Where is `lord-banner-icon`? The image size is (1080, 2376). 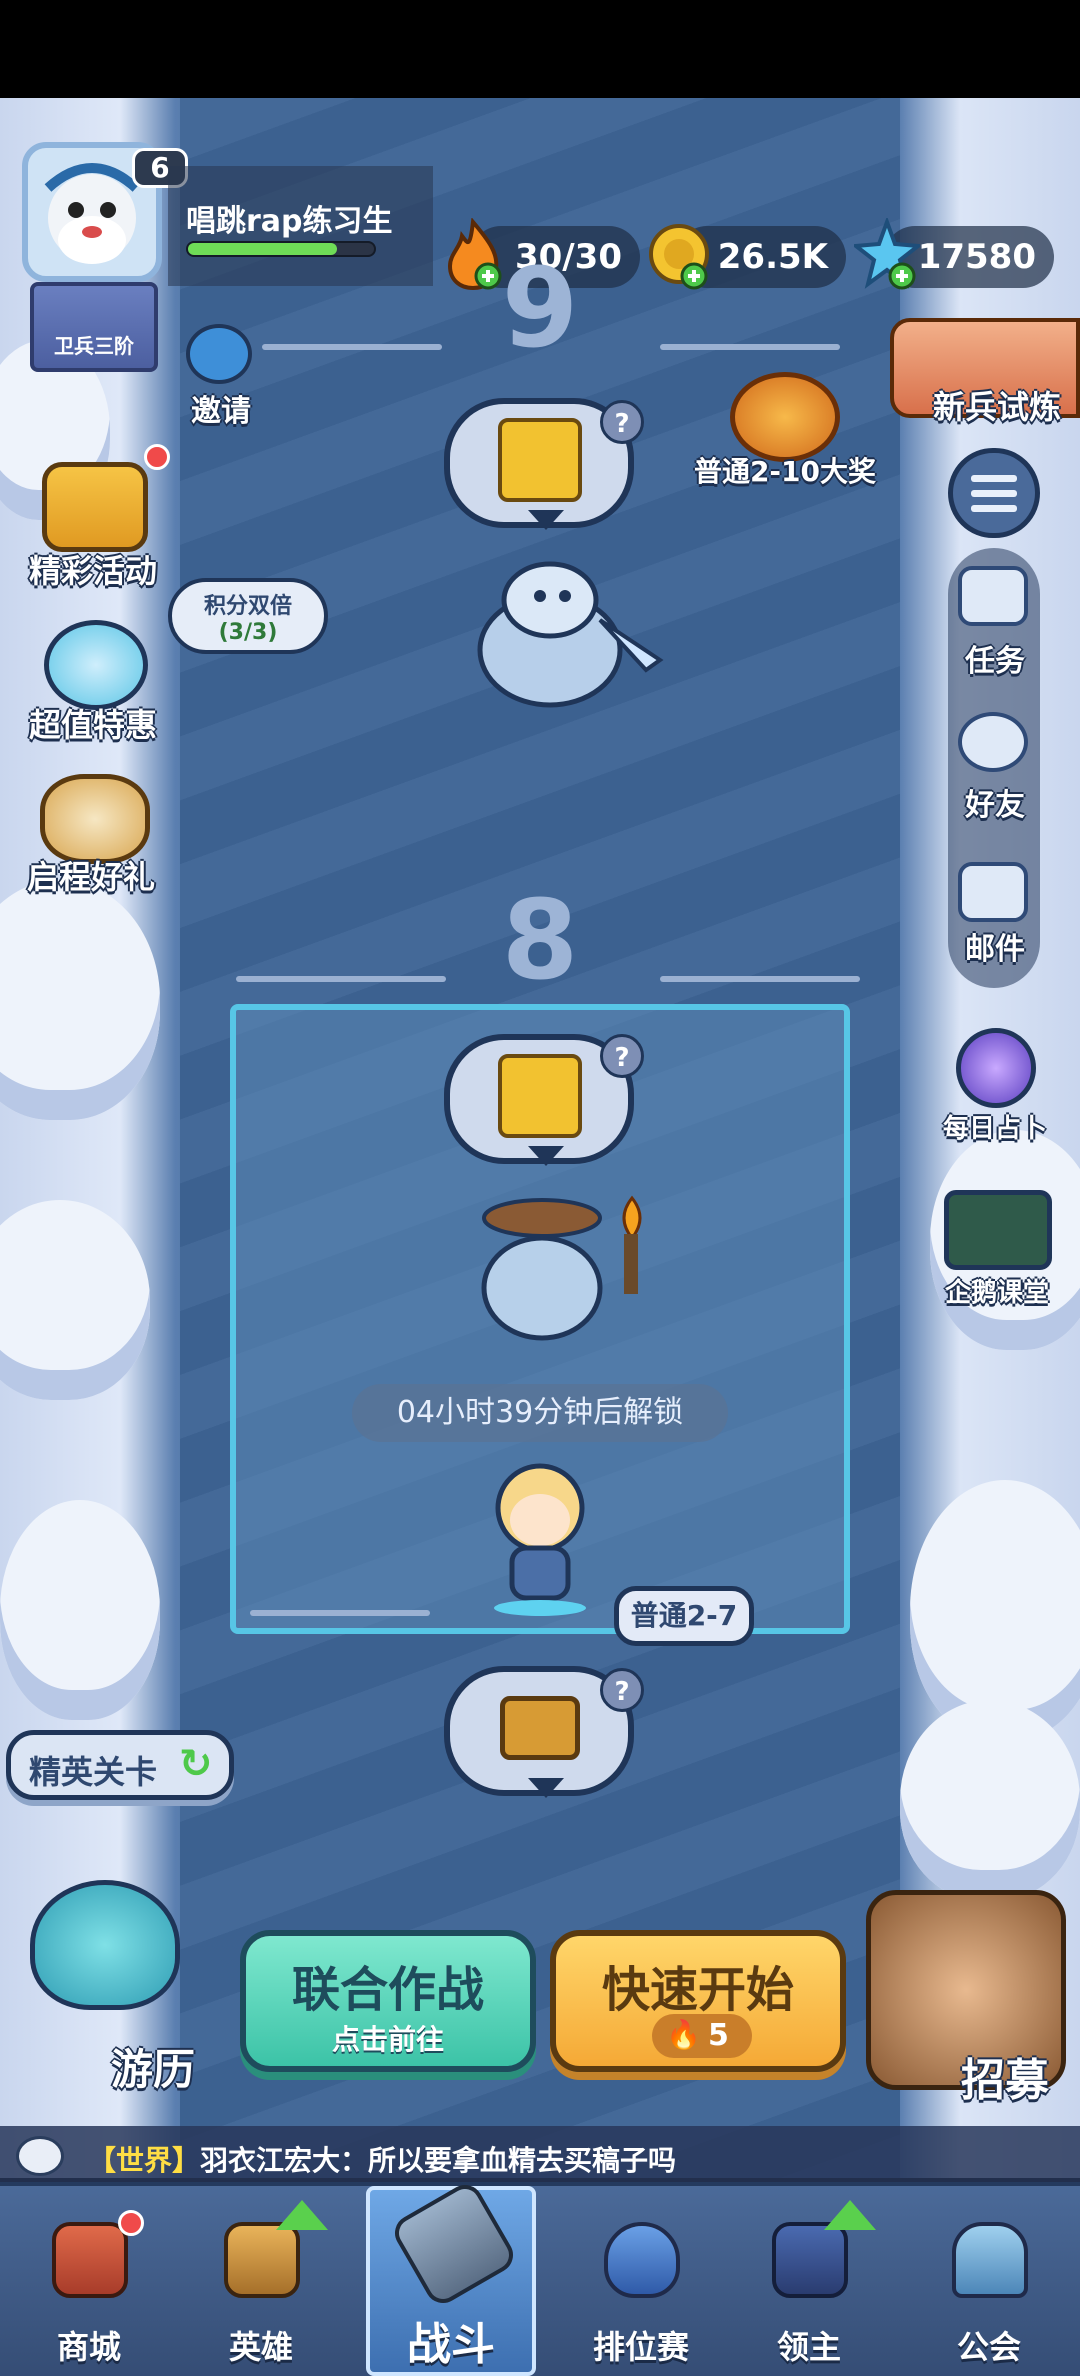 lord-banner-icon is located at coordinates (810, 2260).